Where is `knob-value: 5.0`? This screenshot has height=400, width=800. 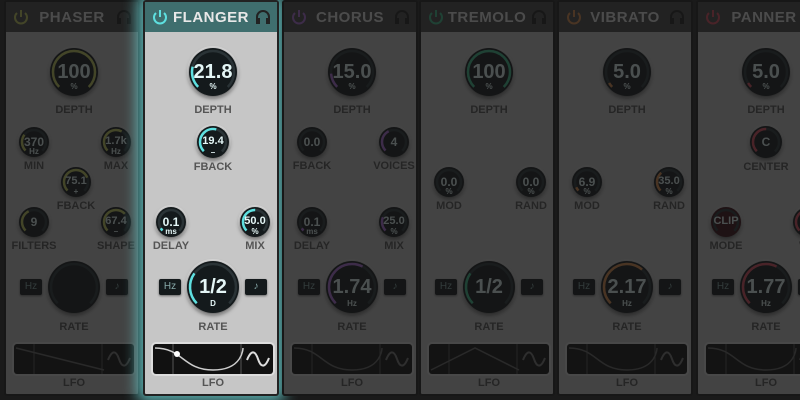
knob-value: 5.0 is located at coordinates (766, 72).